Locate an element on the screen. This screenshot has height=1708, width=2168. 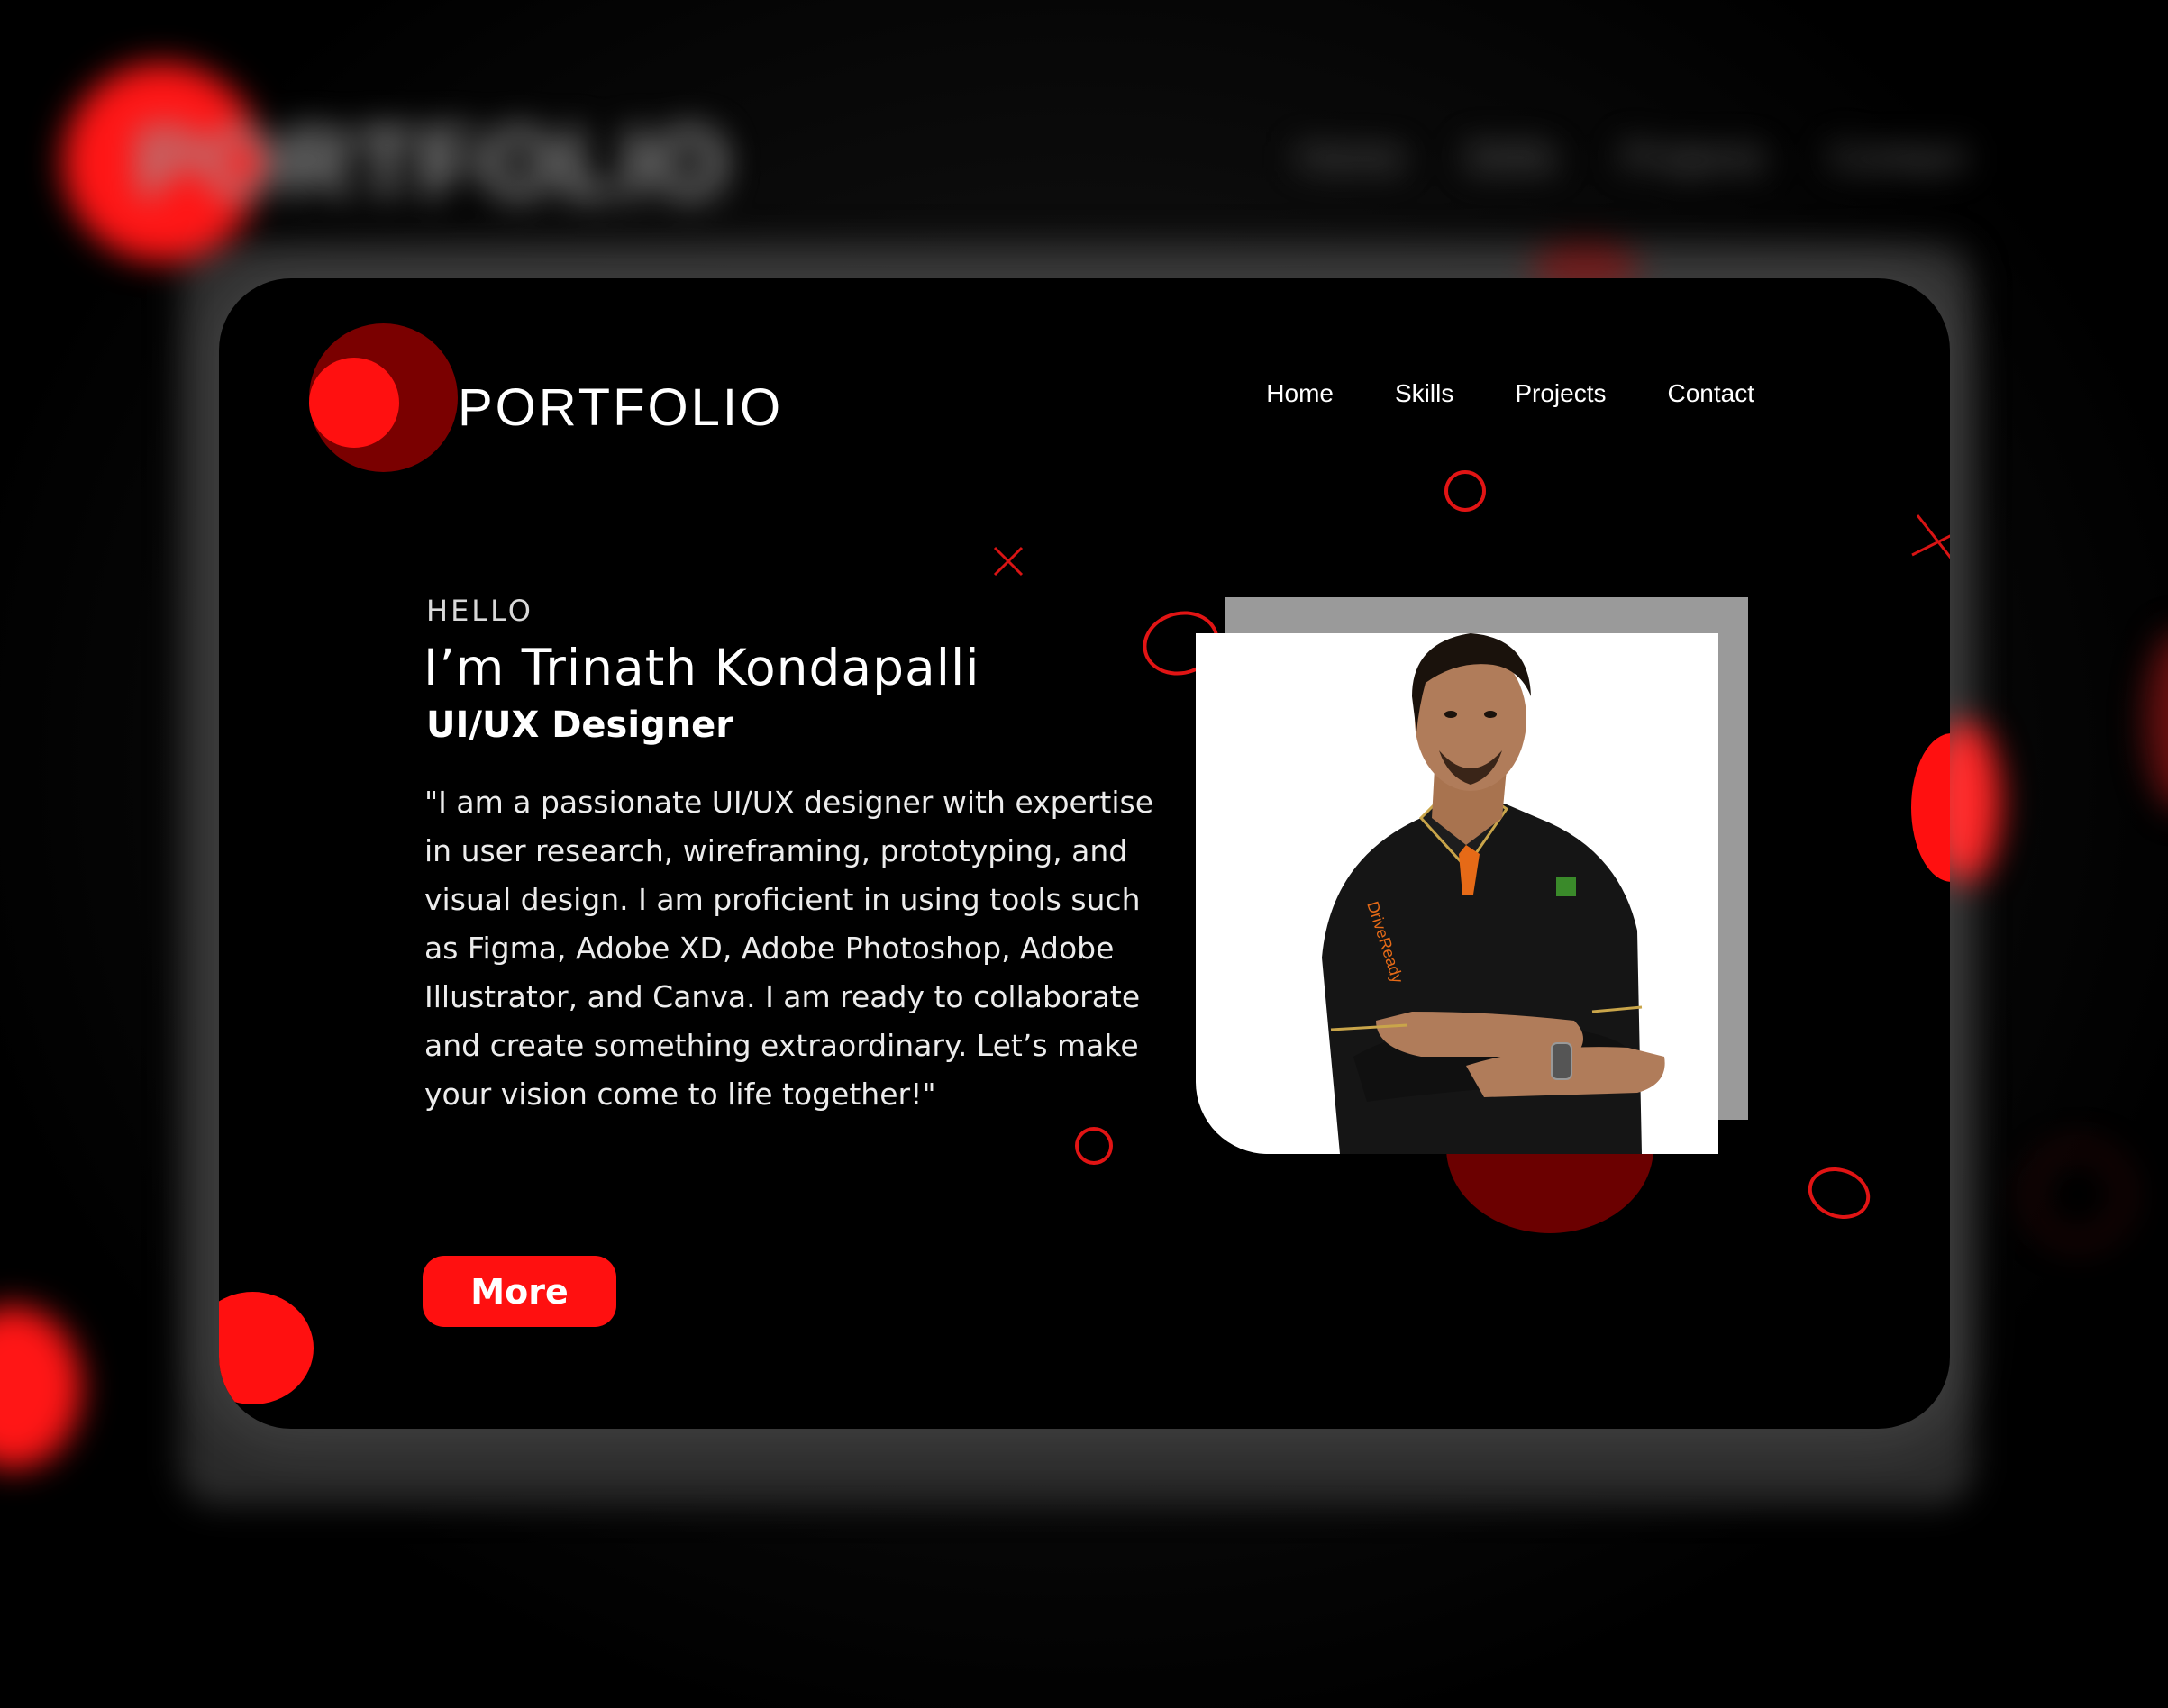
nav-contact: Contact is located at coordinates (1711, 393).